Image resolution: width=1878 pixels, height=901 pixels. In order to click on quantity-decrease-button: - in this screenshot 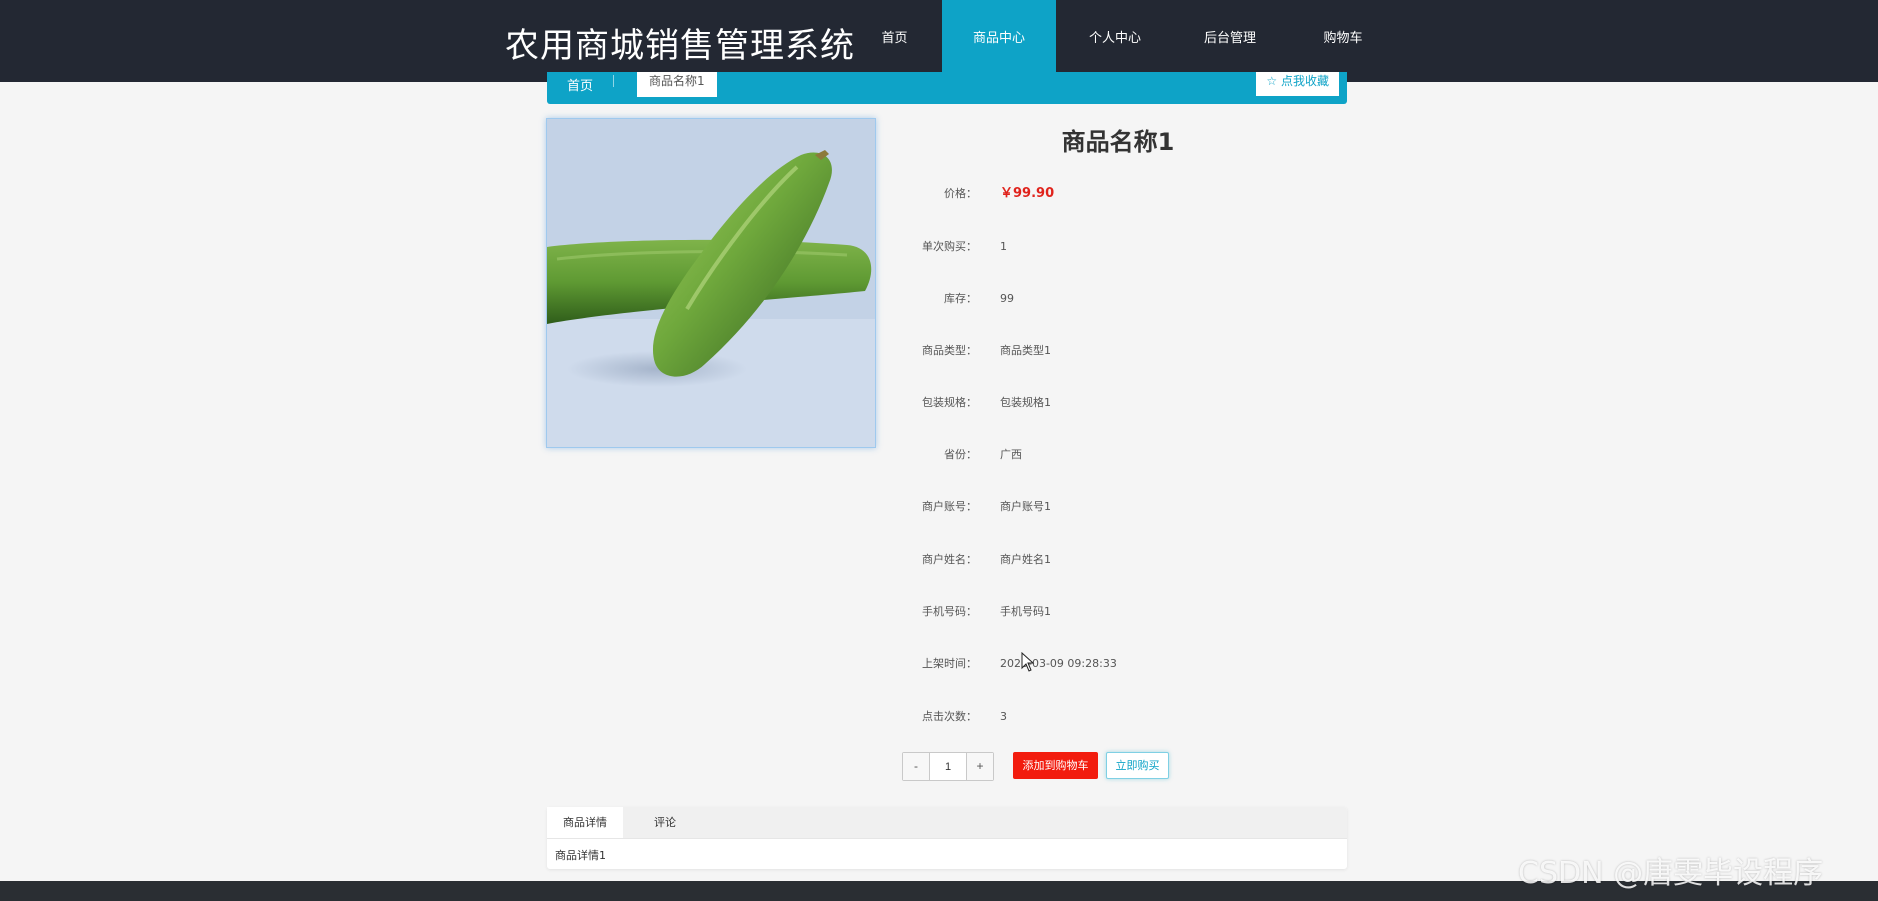, I will do `click(916, 766)`.